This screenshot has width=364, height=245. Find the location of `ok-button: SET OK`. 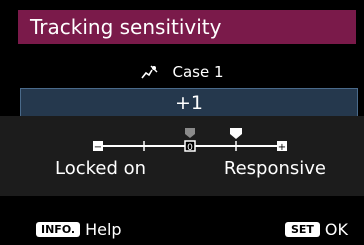

ok-button: SET OK is located at coordinates (316, 229).